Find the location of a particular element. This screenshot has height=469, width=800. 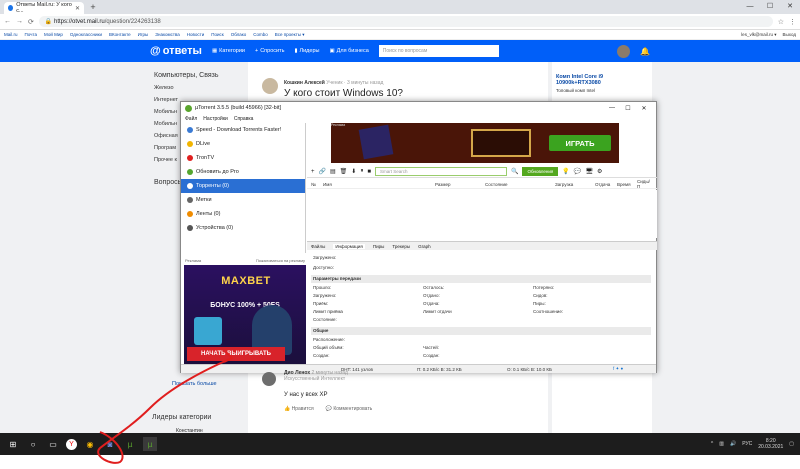

bookmark-link: ВКонтакте is located at coordinates (120, 34).